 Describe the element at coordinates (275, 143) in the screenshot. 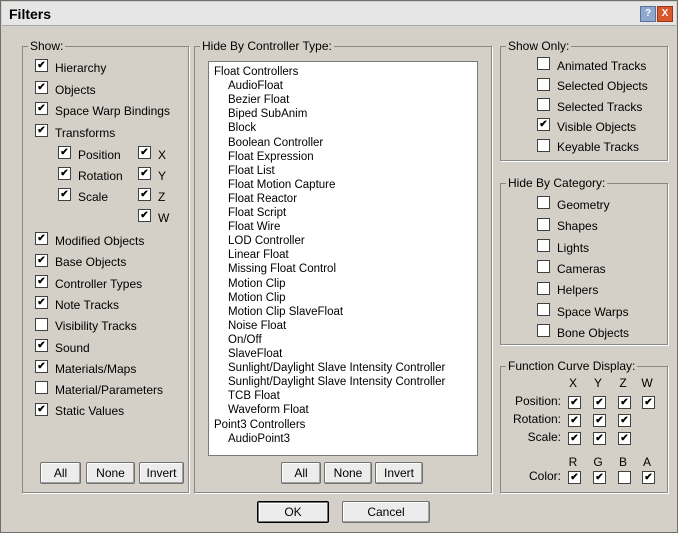

I see `controller-item: Boolean Controller` at that location.